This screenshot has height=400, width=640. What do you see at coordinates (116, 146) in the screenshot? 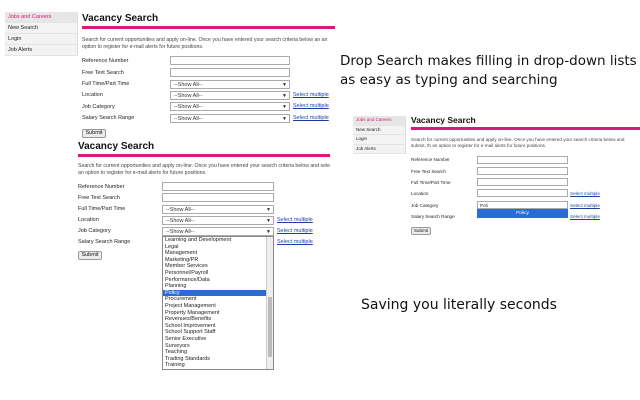
I see `page-title-mid: Vacancy Search` at bounding box center [116, 146].